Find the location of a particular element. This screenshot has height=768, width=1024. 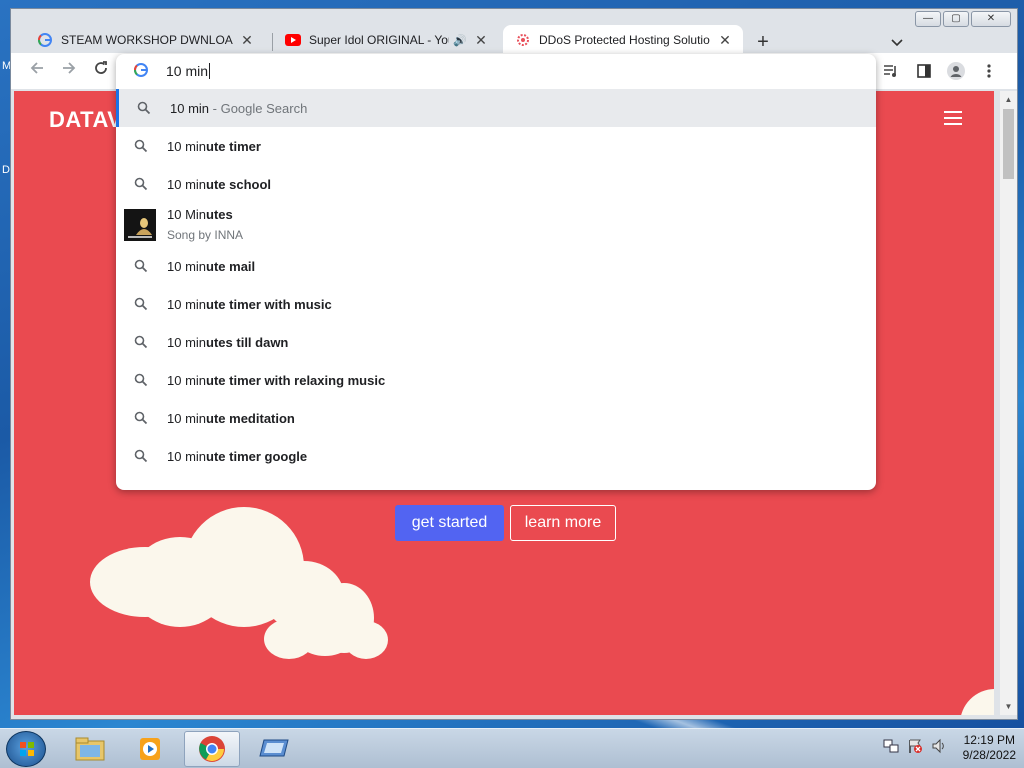

clock: 12:19 PM 9/28/2022 is located at coordinates (989, 748).